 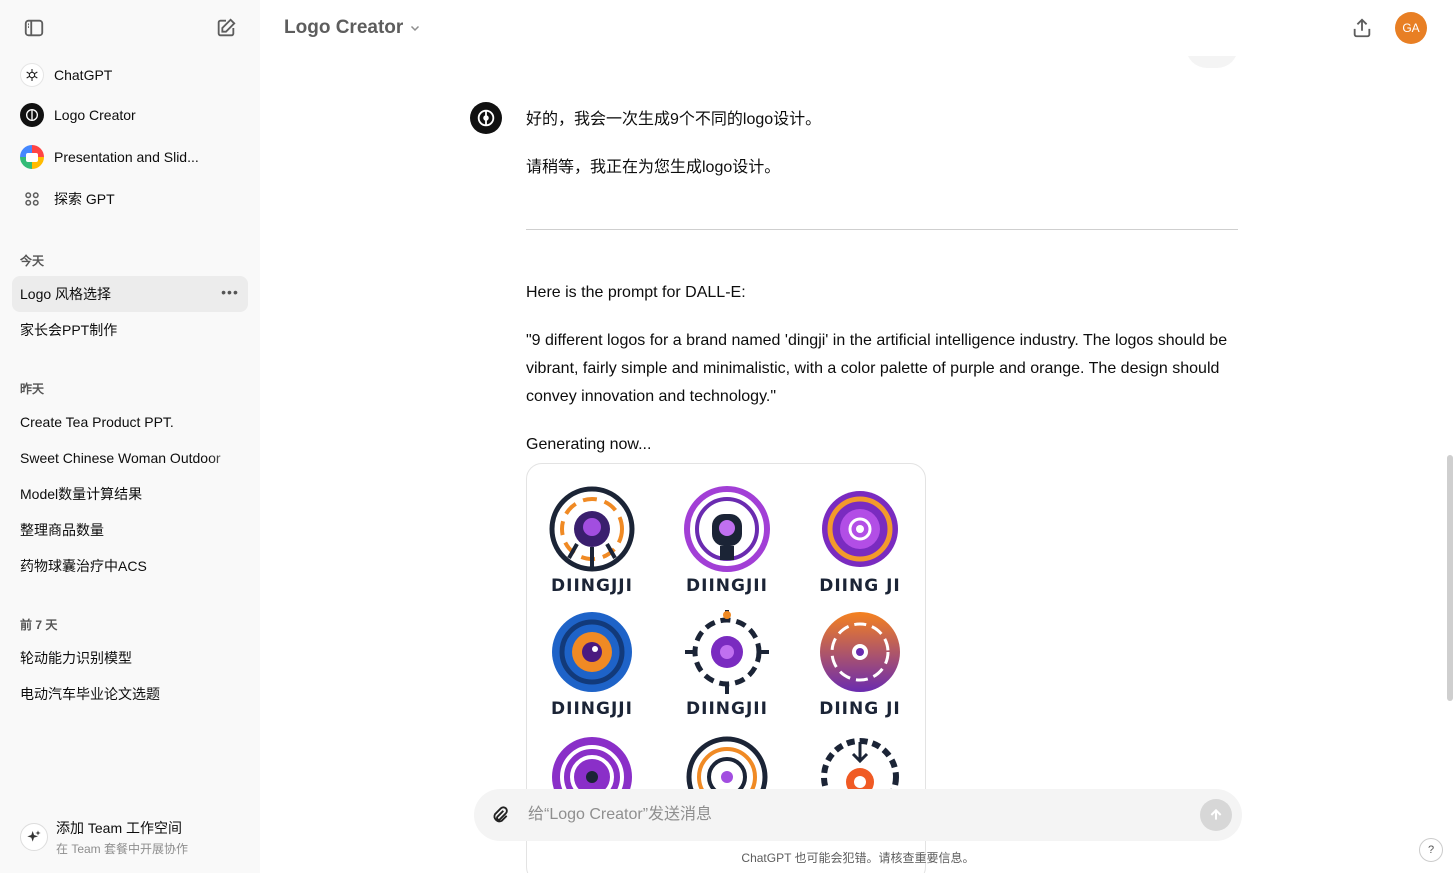 I want to click on more-options-icon: •••, so click(x=230, y=294).